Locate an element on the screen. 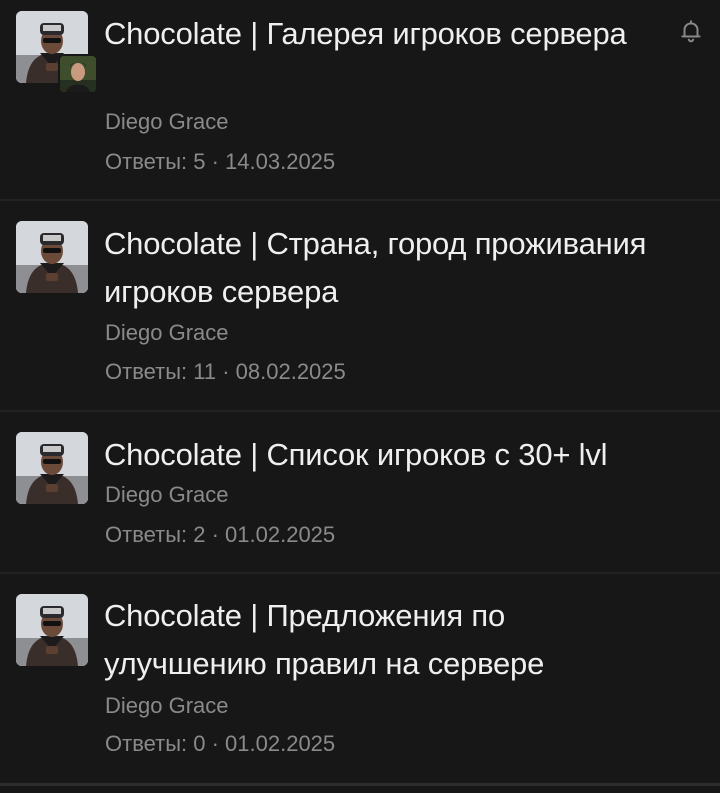  participant-avatar-image is located at coordinates (78, 74).